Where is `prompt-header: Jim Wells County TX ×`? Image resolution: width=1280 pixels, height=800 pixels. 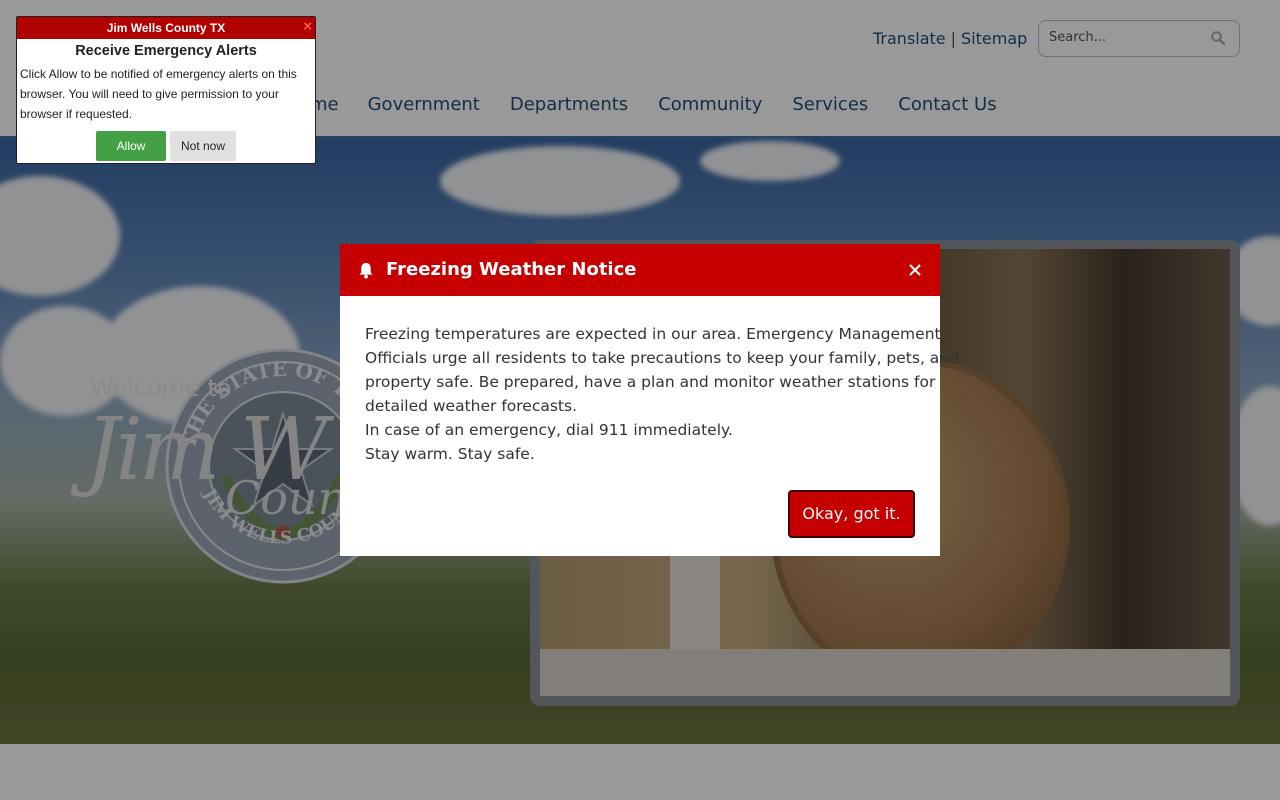 prompt-header: Jim Wells County TX × is located at coordinates (166, 28).